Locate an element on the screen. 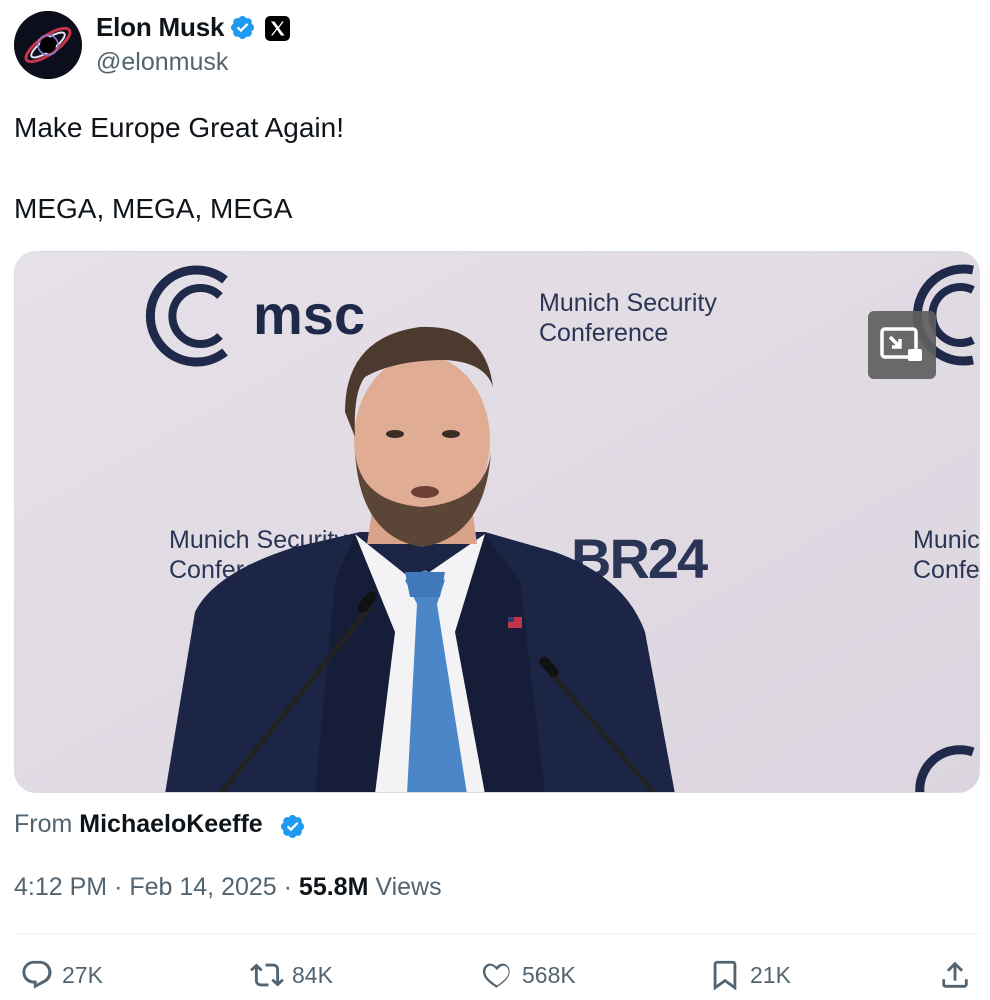  media-attribution: From MichaeloKeeffe is located at coordinates (138, 824).